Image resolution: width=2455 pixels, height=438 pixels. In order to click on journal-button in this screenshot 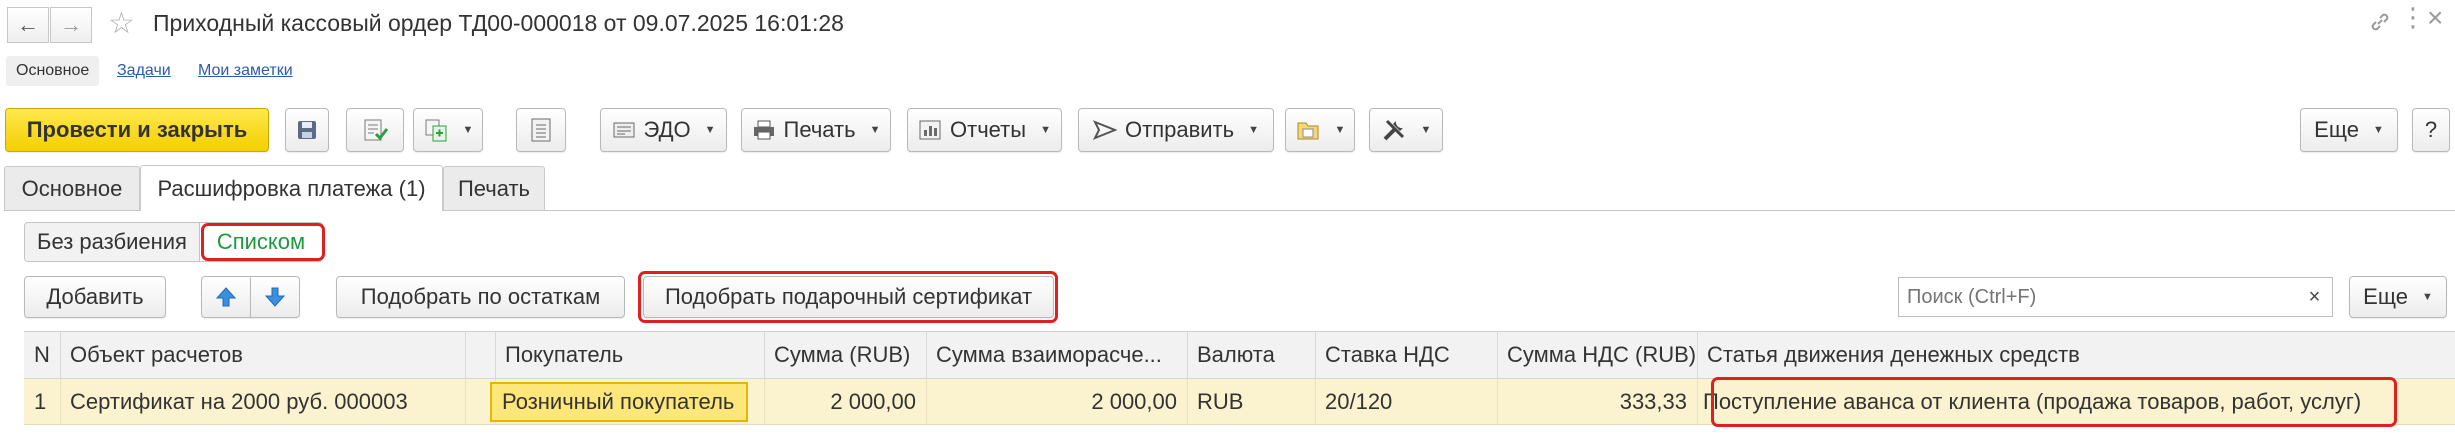, I will do `click(541, 130)`.